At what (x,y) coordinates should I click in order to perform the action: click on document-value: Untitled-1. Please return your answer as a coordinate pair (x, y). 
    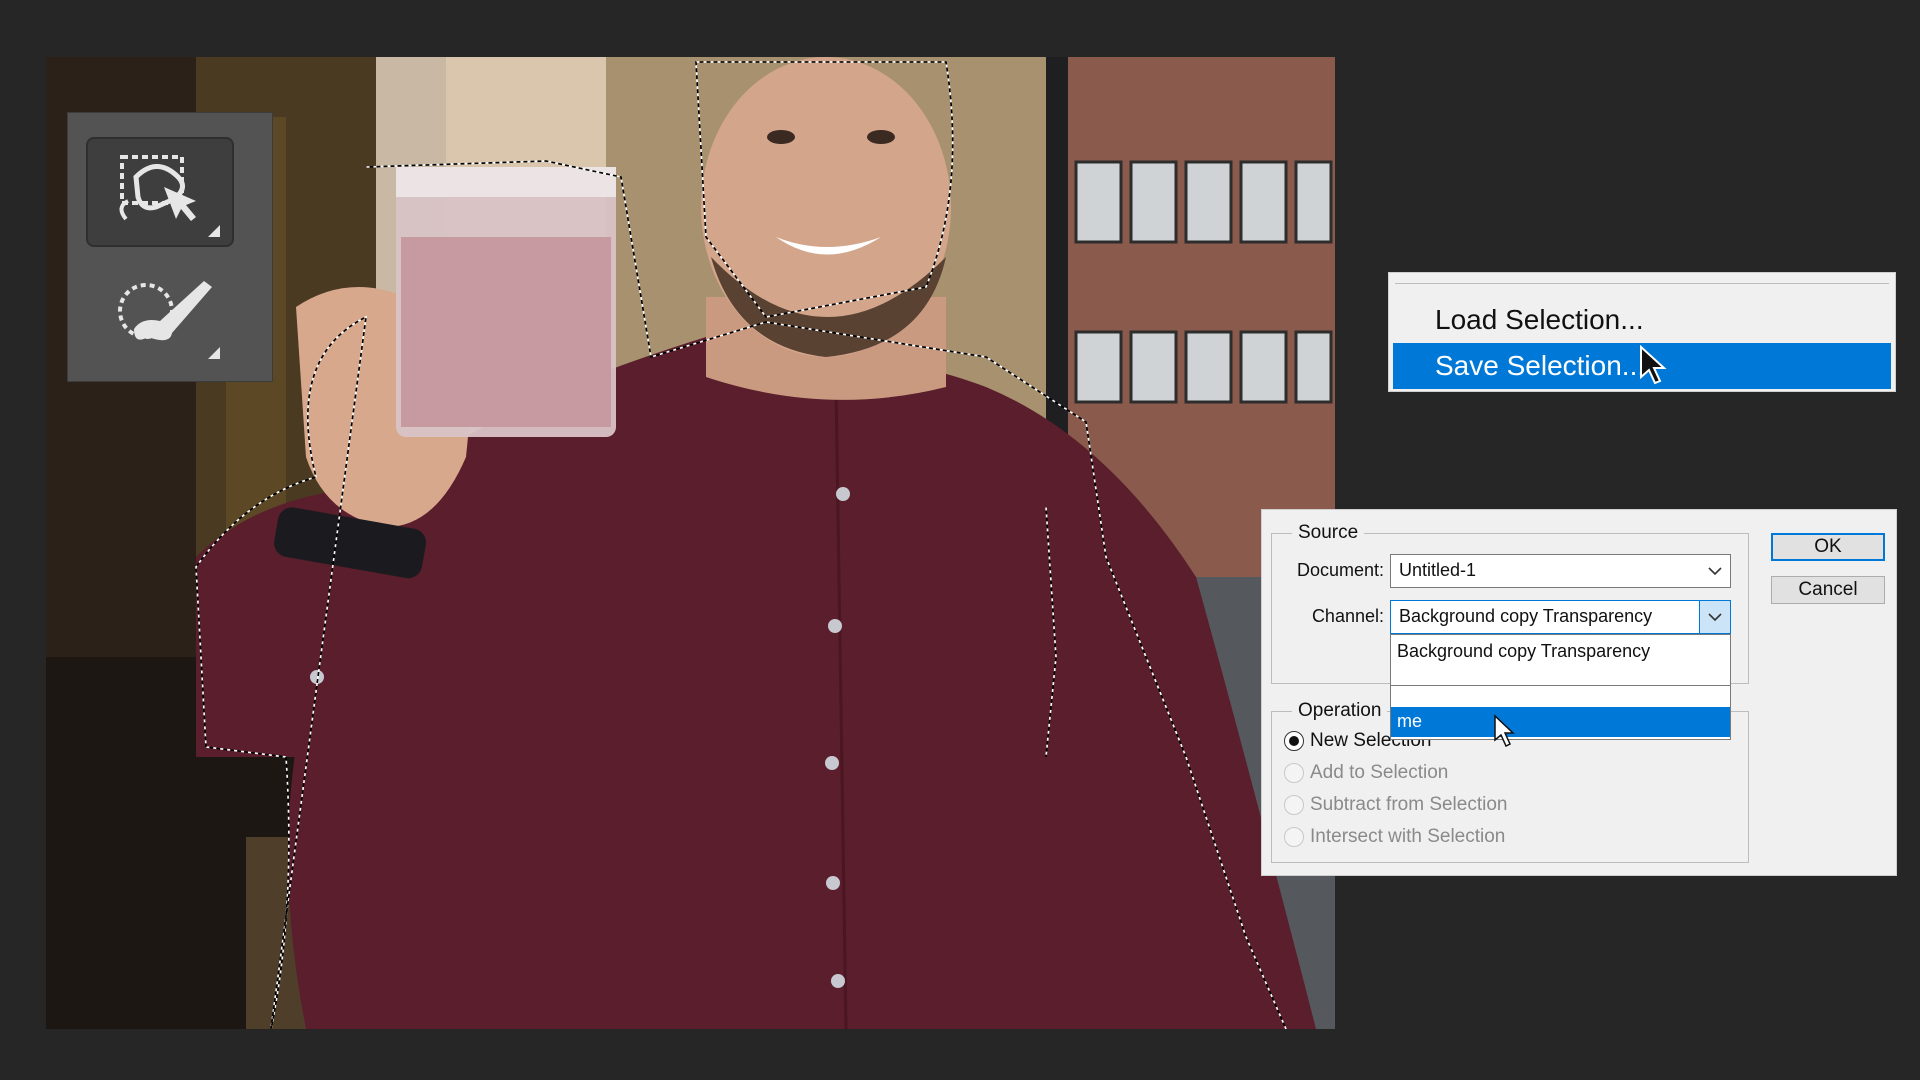
    Looking at the image, I should click on (1438, 570).